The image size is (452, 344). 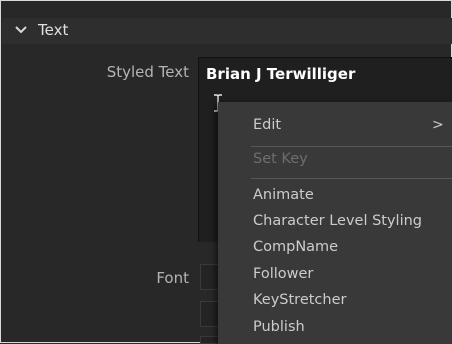 I want to click on font-label: Font, so click(x=172, y=278).